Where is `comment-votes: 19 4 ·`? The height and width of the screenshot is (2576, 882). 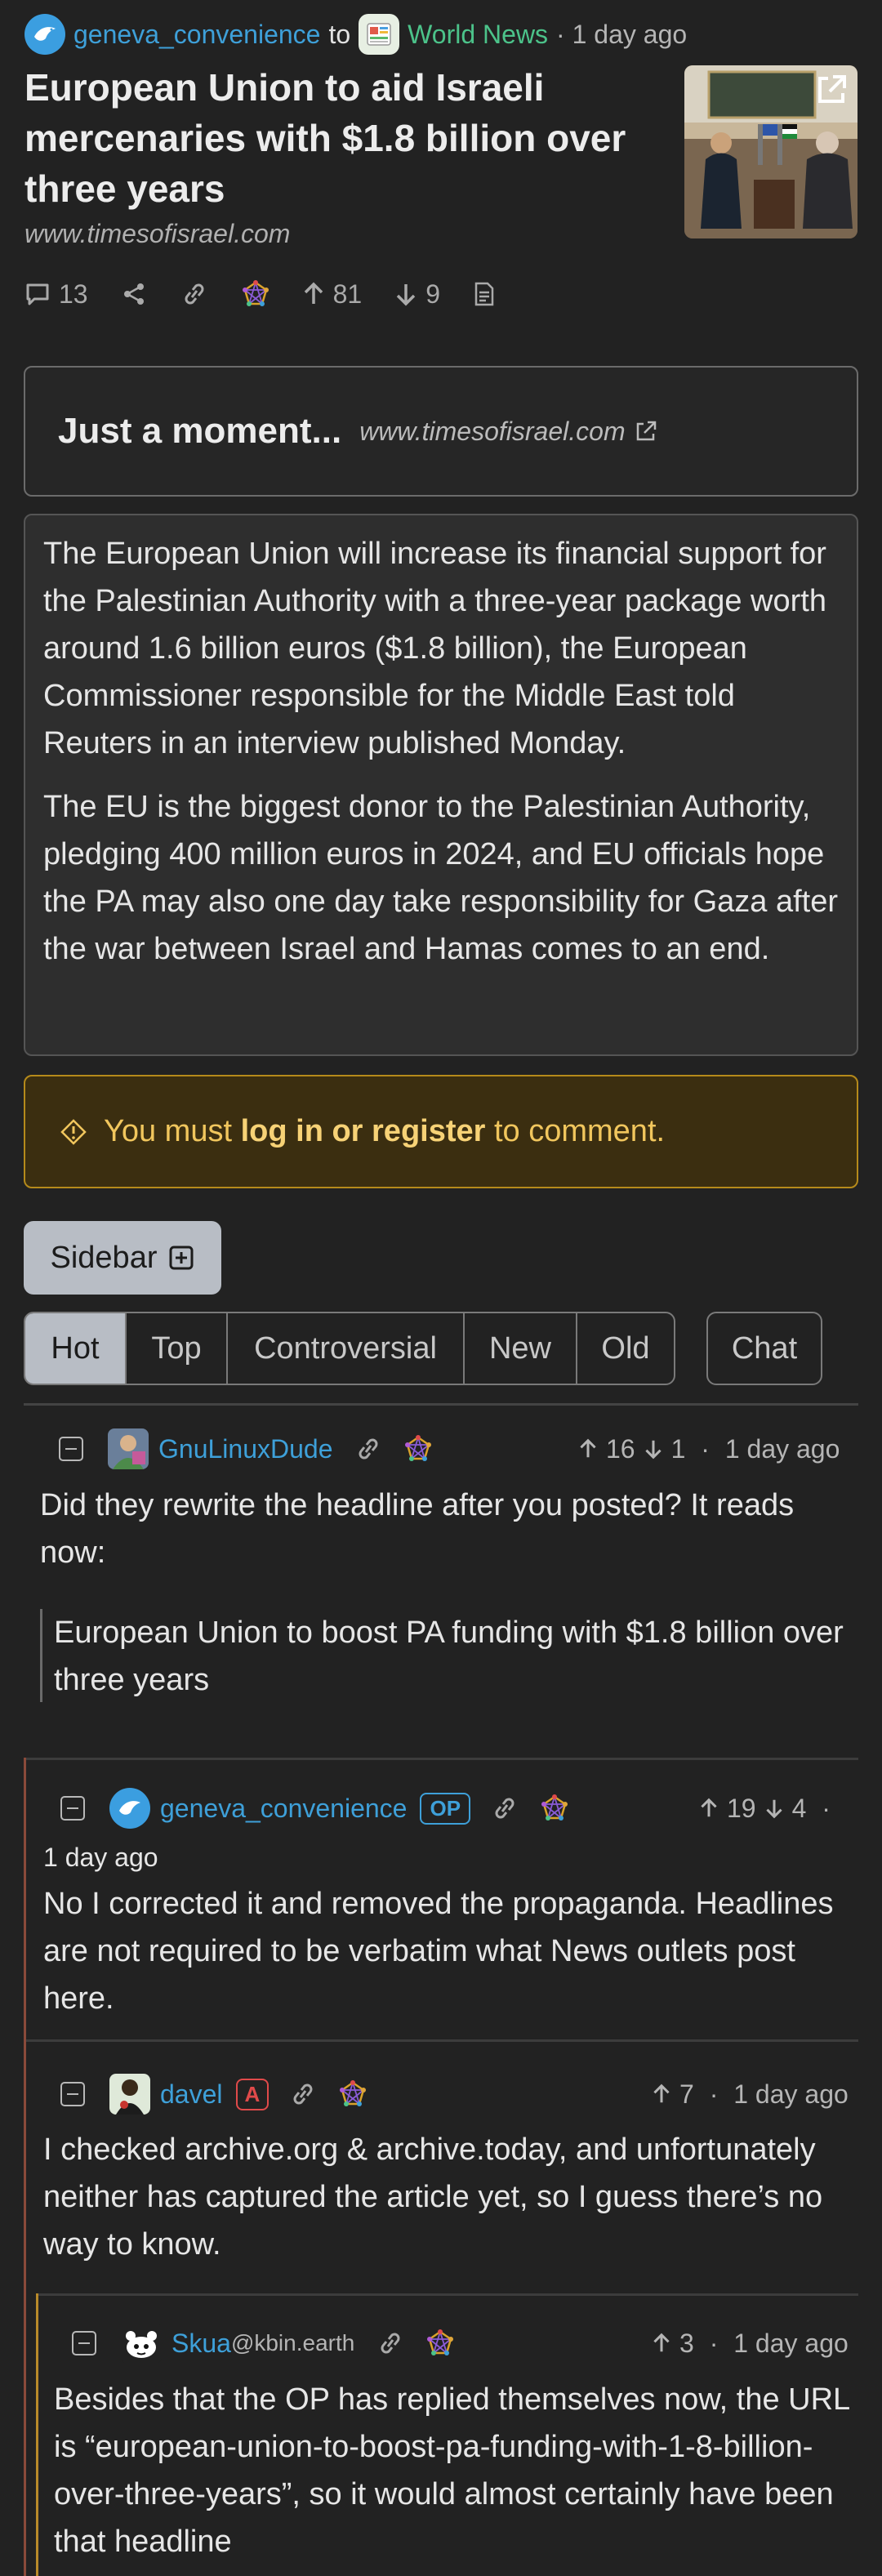 comment-votes: 19 4 · is located at coordinates (765, 1808).